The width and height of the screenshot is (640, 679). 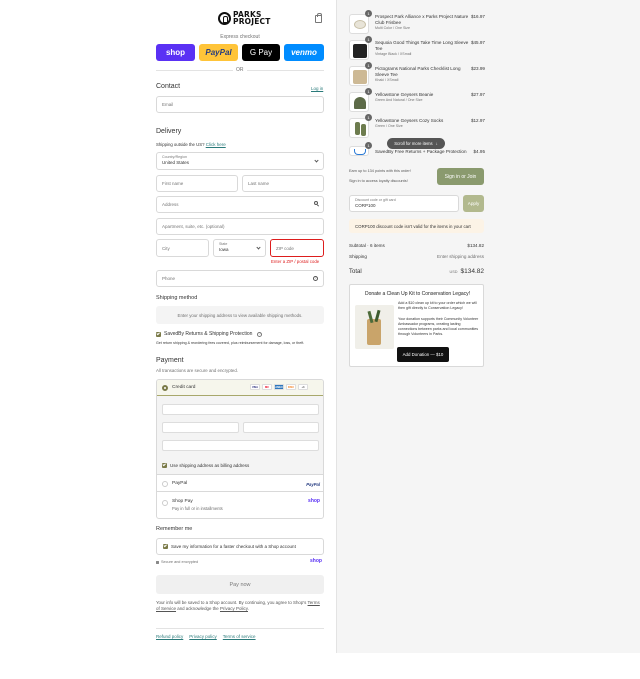 What do you see at coordinates (177, 562) in the screenshot?
I see `secure-row: Secure and encrypted` at bounding box center [177, 562].